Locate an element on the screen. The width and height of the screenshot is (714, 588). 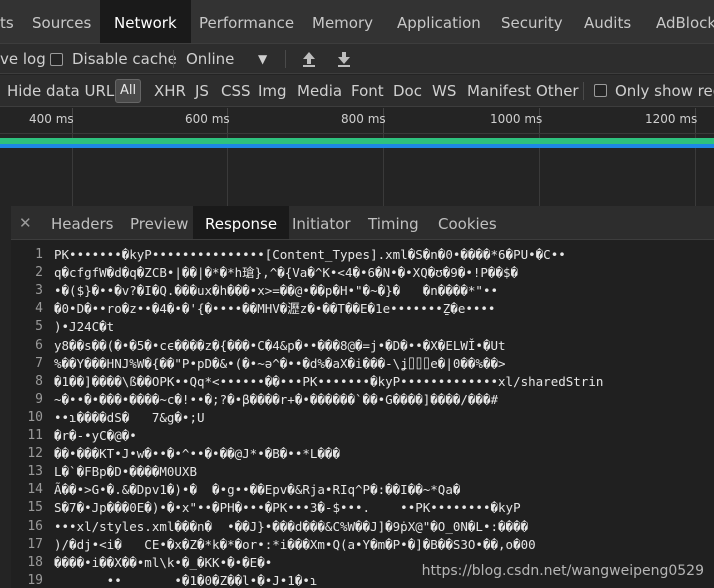
only-show-label: Only show requ is located at coordinates (664, 90).